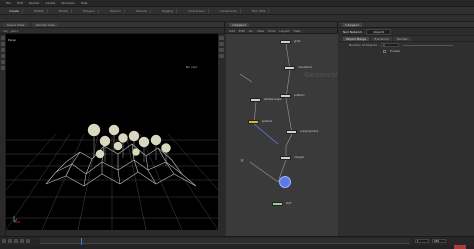  Describe the element at coordinates (242, 31) in the screenshot. I see `network-menu-edit: Edit` at that location.